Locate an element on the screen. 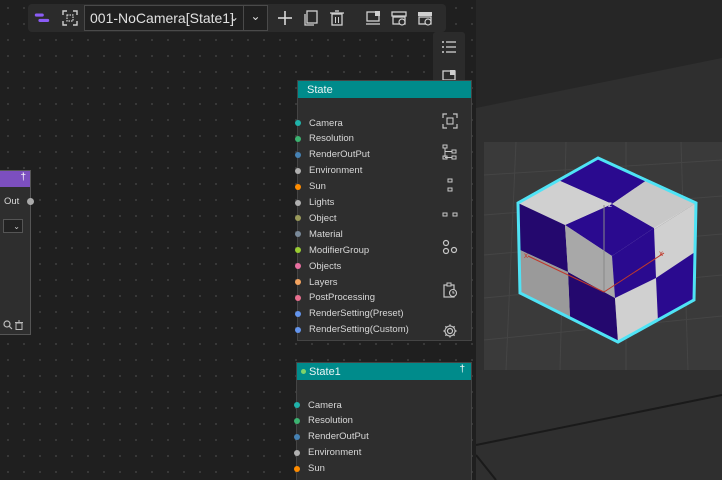 The width and height of the screenshot is (722, 480). scene-select: 001-NoCamera[State1] ⌄ is located at coordinates (164, 18).